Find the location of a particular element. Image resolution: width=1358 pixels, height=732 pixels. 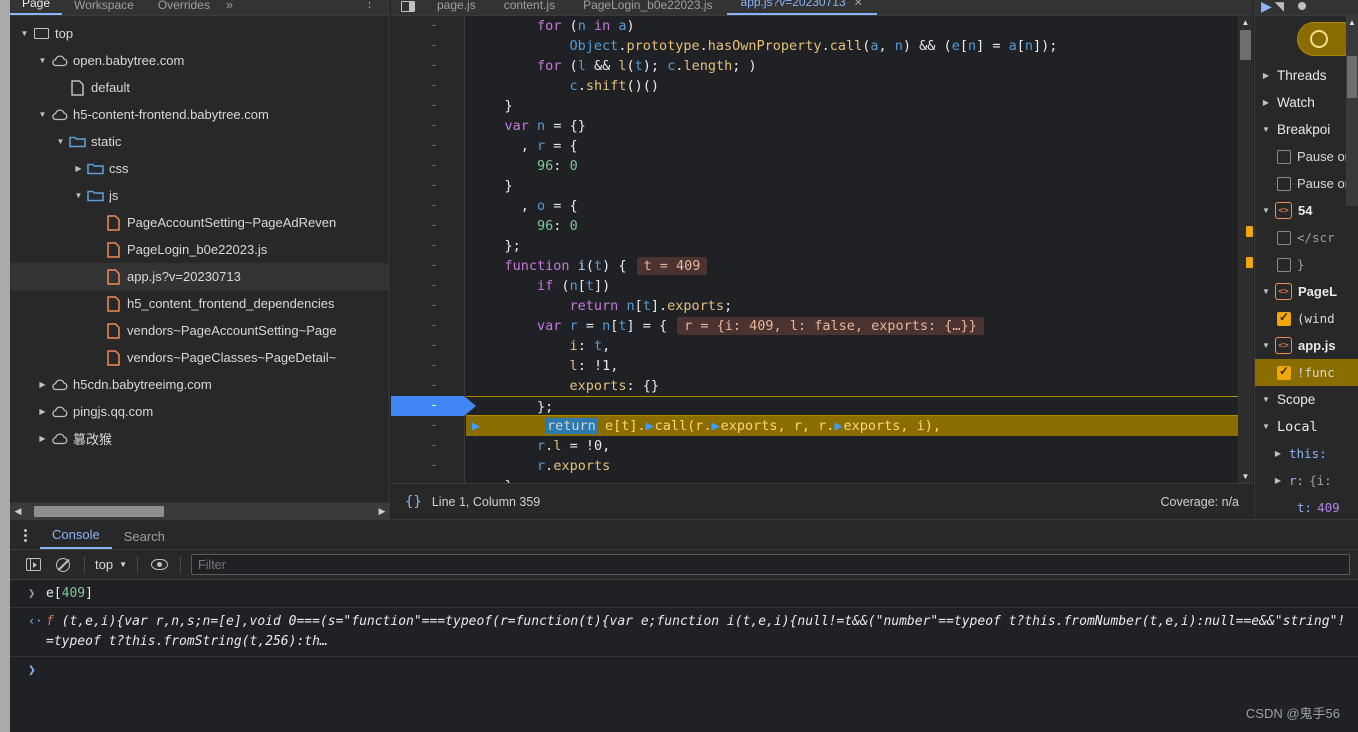

code-line: l: !1, is located at coordinates (859, 366).